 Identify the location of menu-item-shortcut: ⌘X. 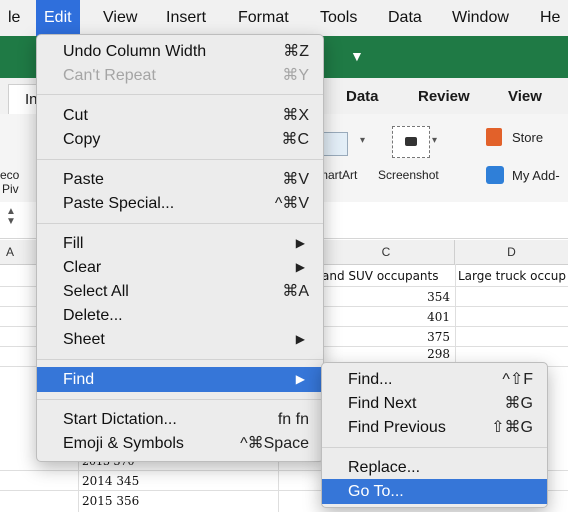
(295, 115).